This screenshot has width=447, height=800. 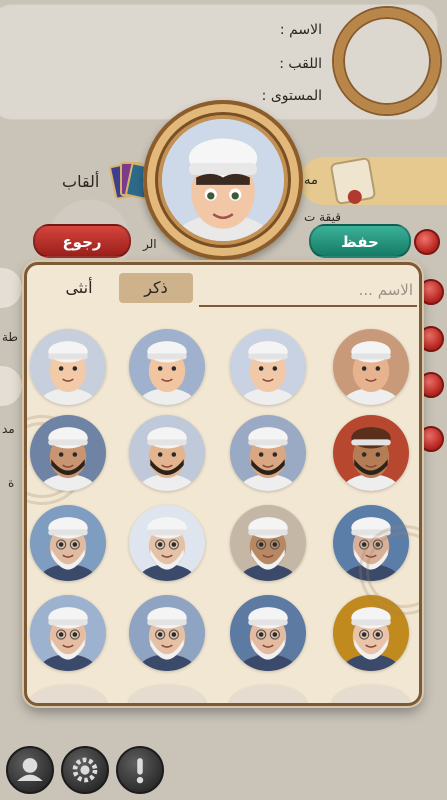 I want to click on save-button: حفظ, so click(x=360, y=241).